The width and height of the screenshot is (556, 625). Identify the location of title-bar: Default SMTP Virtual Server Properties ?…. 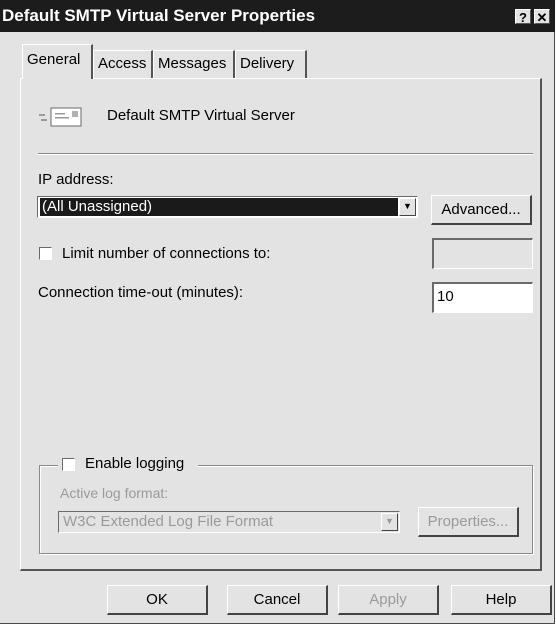
(277, 16).